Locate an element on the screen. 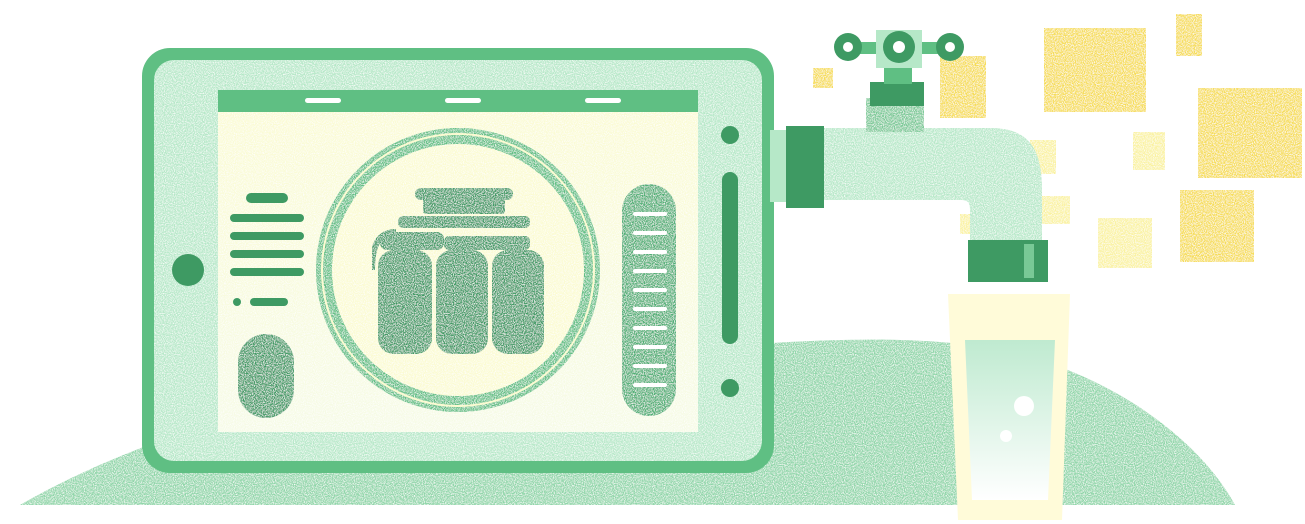 This screenshot has height=524, width=1305. sensor-dot is located at coordinates (730, 388).